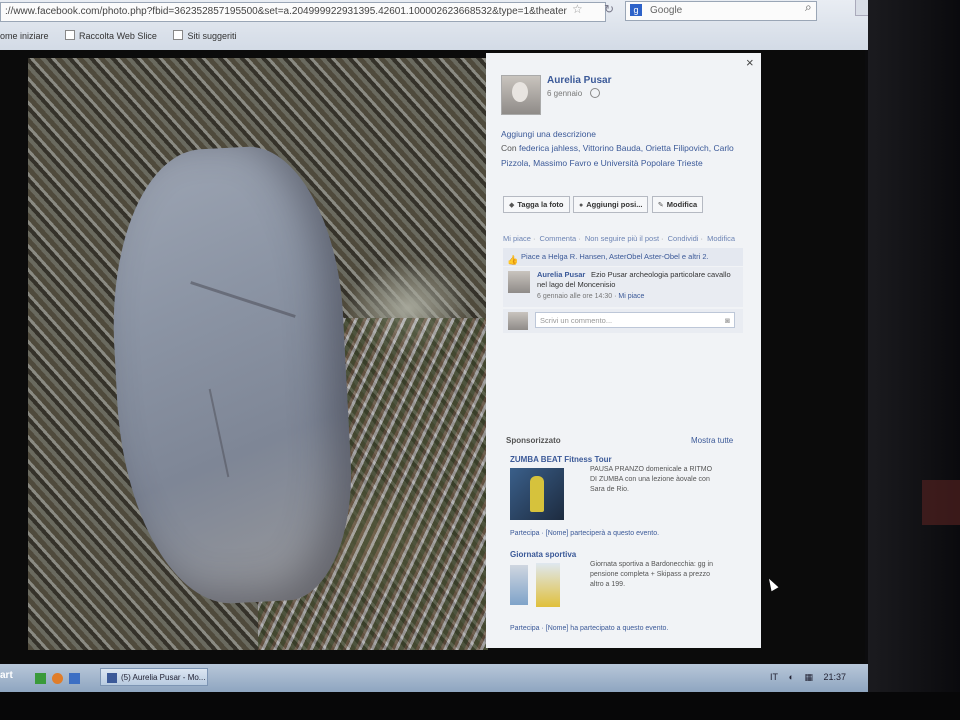 The width and height of the screenshot is (960, 720). What do you see at coordinates (914, 360) in the screenshot?
I see `monitor-bezel` at bounding box center [914, 360].